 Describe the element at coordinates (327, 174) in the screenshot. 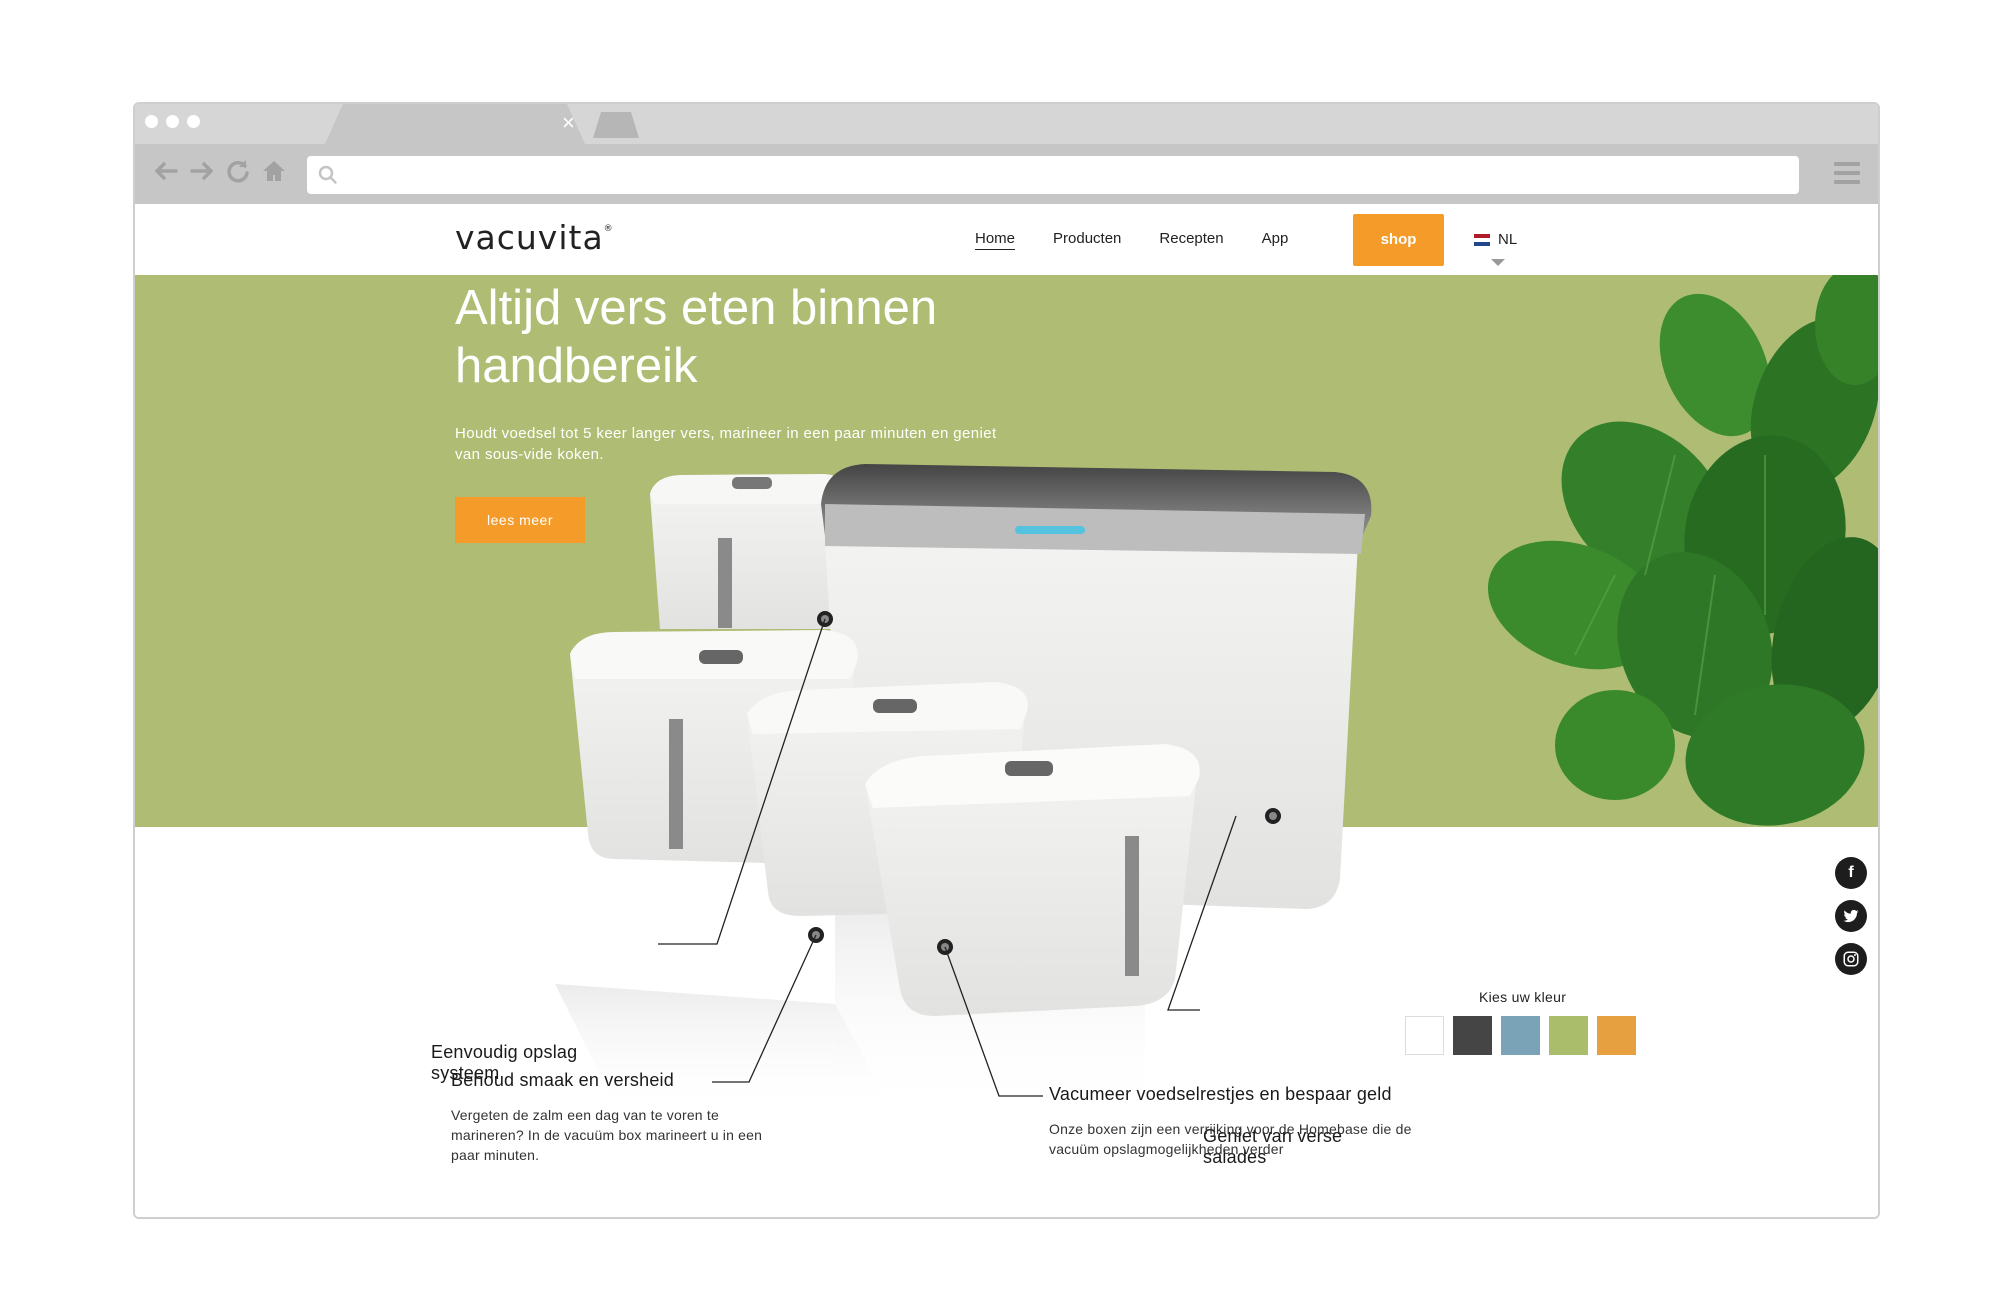

I see `search-icon` at that location.